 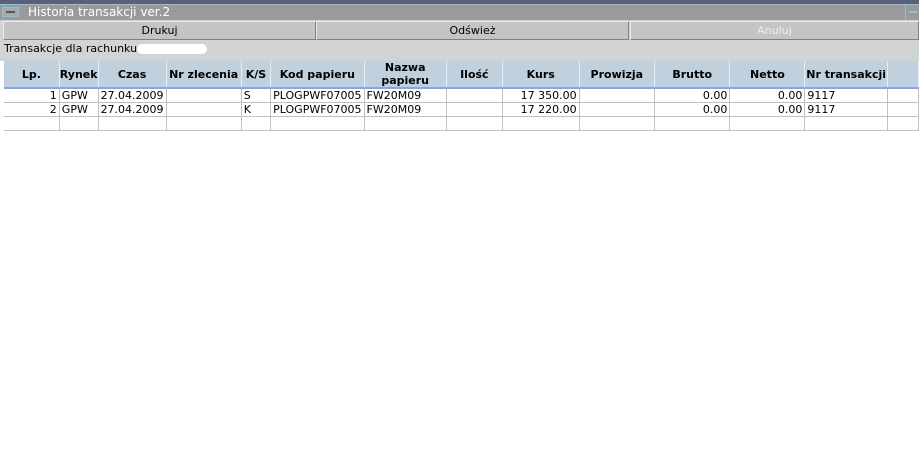 What do you see at coordinates (459, 51) in the screenshot?
I see `account-row: Transakcje dla rachunku` at bounding box center [459, 51].